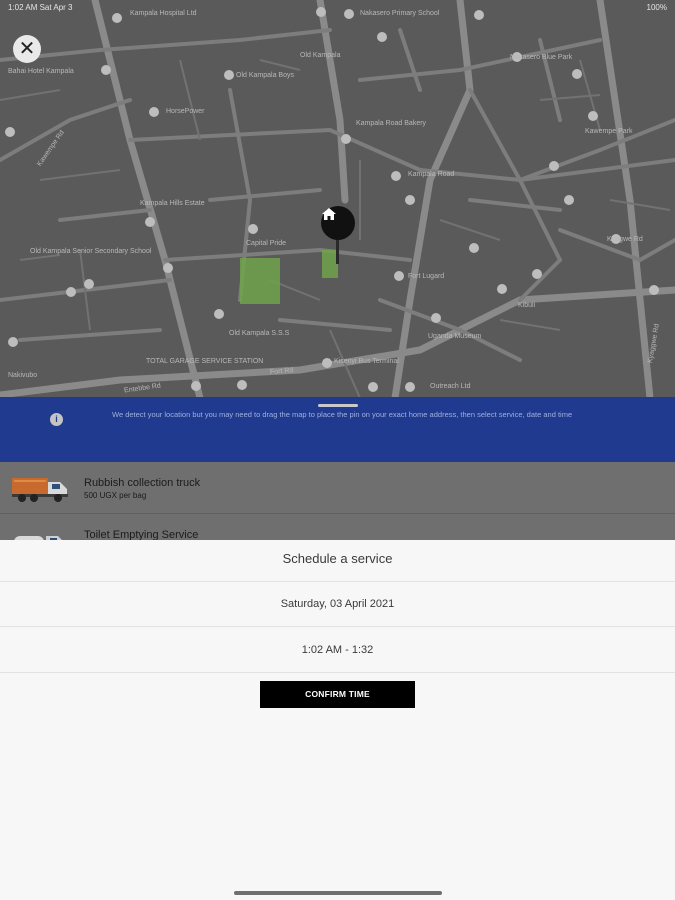 The width and height of the screenshot is (675, 900). What do you see at coordinates (265, 75) in the screenshot?
I see `map-label: Old Kampala Boys` at bounding box center [265, 75].